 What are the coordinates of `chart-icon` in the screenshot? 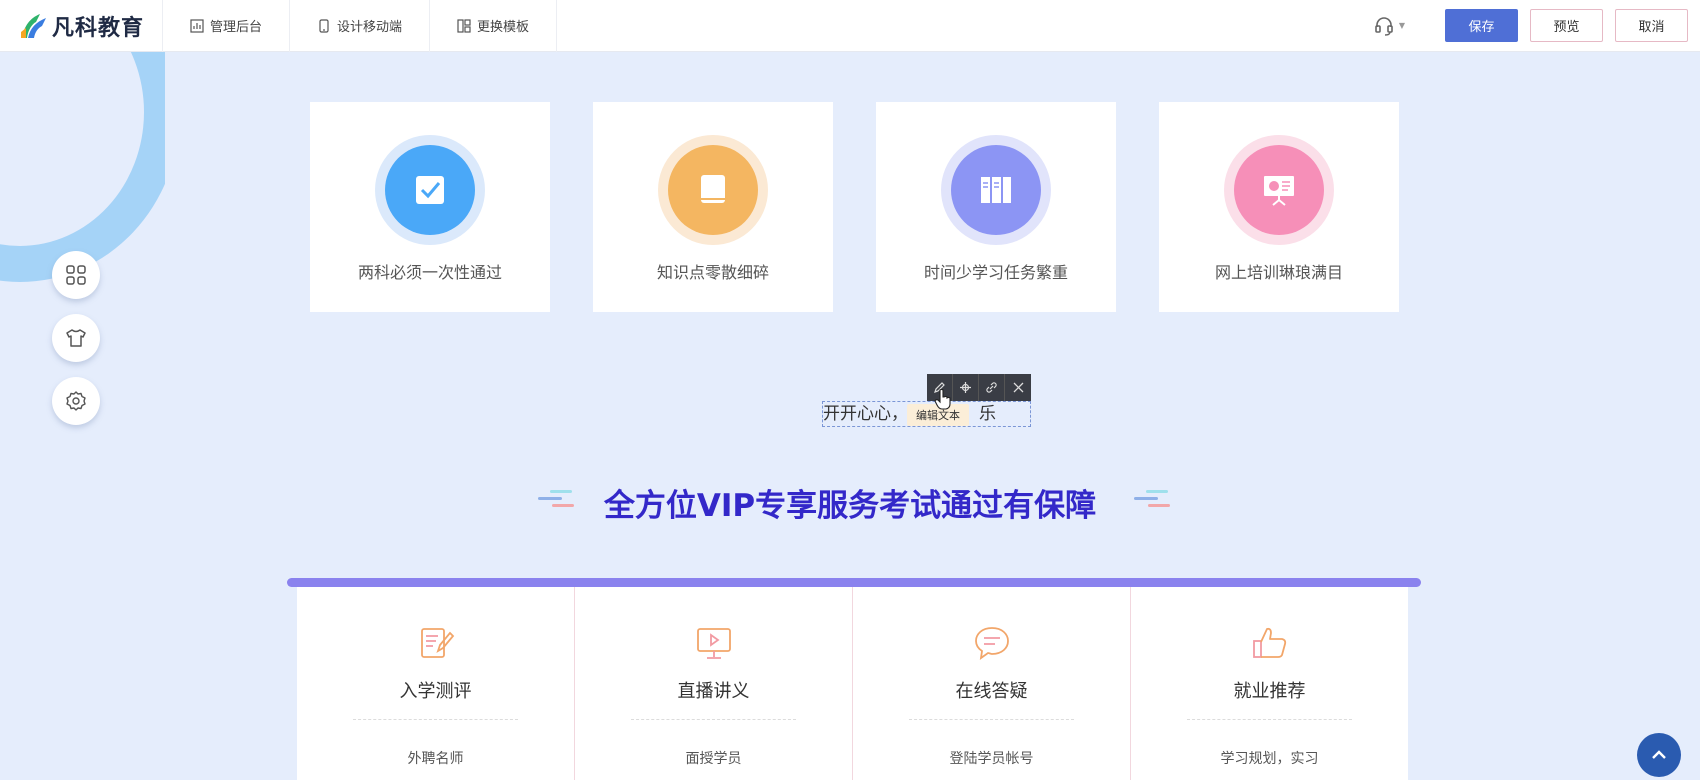 It's located at (197, 25).